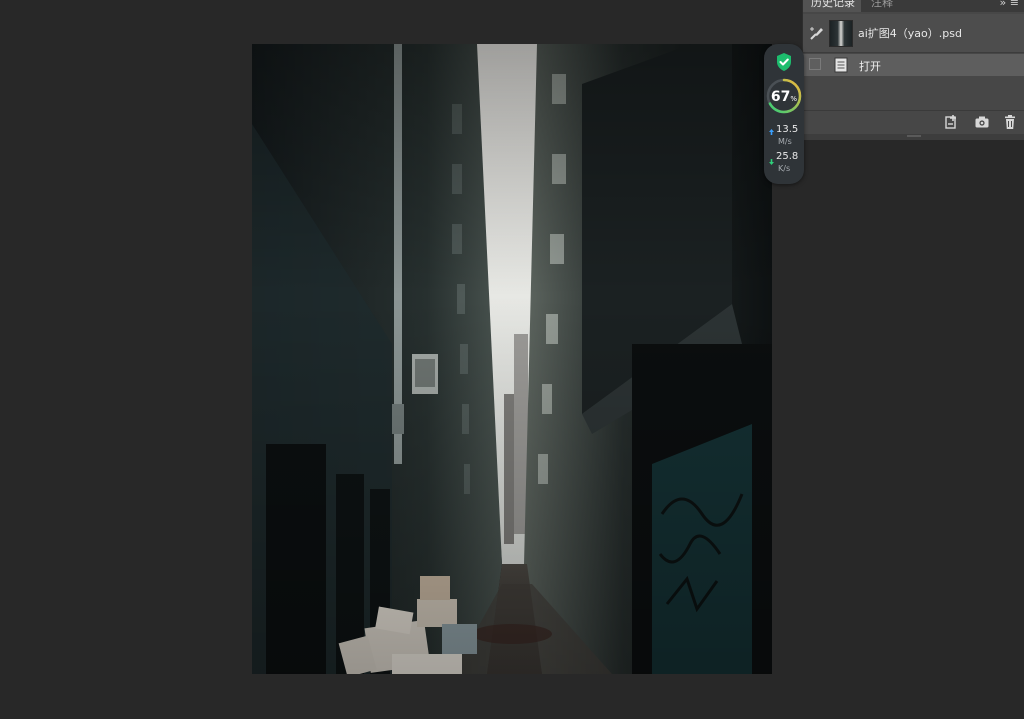  I want to click on panel-menu-button: » ≡, so click(1009, 6).